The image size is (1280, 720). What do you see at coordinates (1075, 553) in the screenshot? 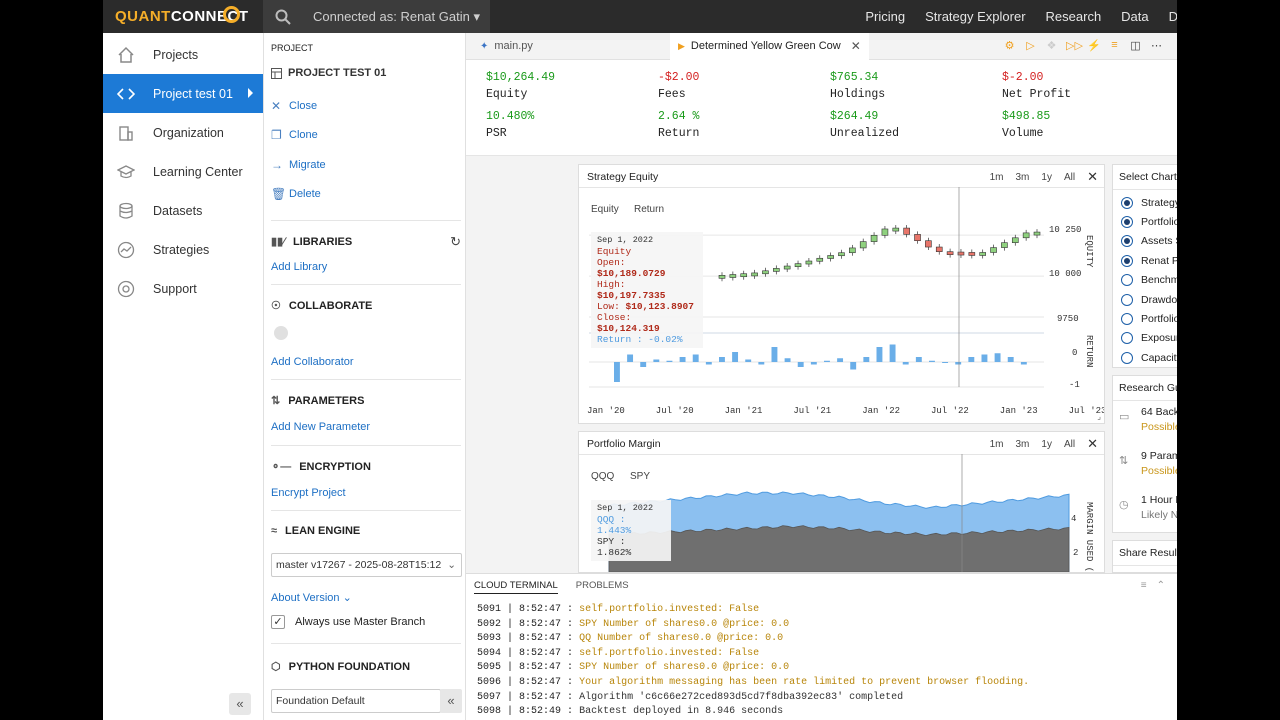
I see `margin-tick: 2` at bounding box center [1075, 553].